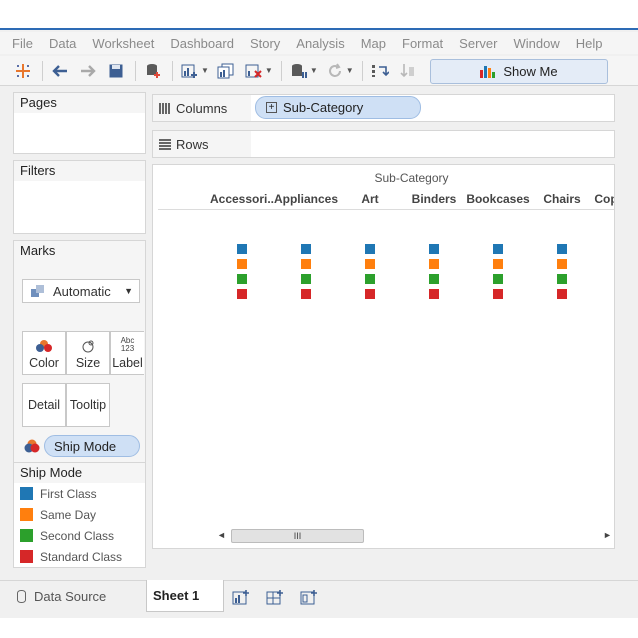 The width and height of the screenshot is (638, 638). Describe the element at coordinates (92, 446) in the screenshot. I see `ship-mode-color-pill: Ship Mode` at that location.